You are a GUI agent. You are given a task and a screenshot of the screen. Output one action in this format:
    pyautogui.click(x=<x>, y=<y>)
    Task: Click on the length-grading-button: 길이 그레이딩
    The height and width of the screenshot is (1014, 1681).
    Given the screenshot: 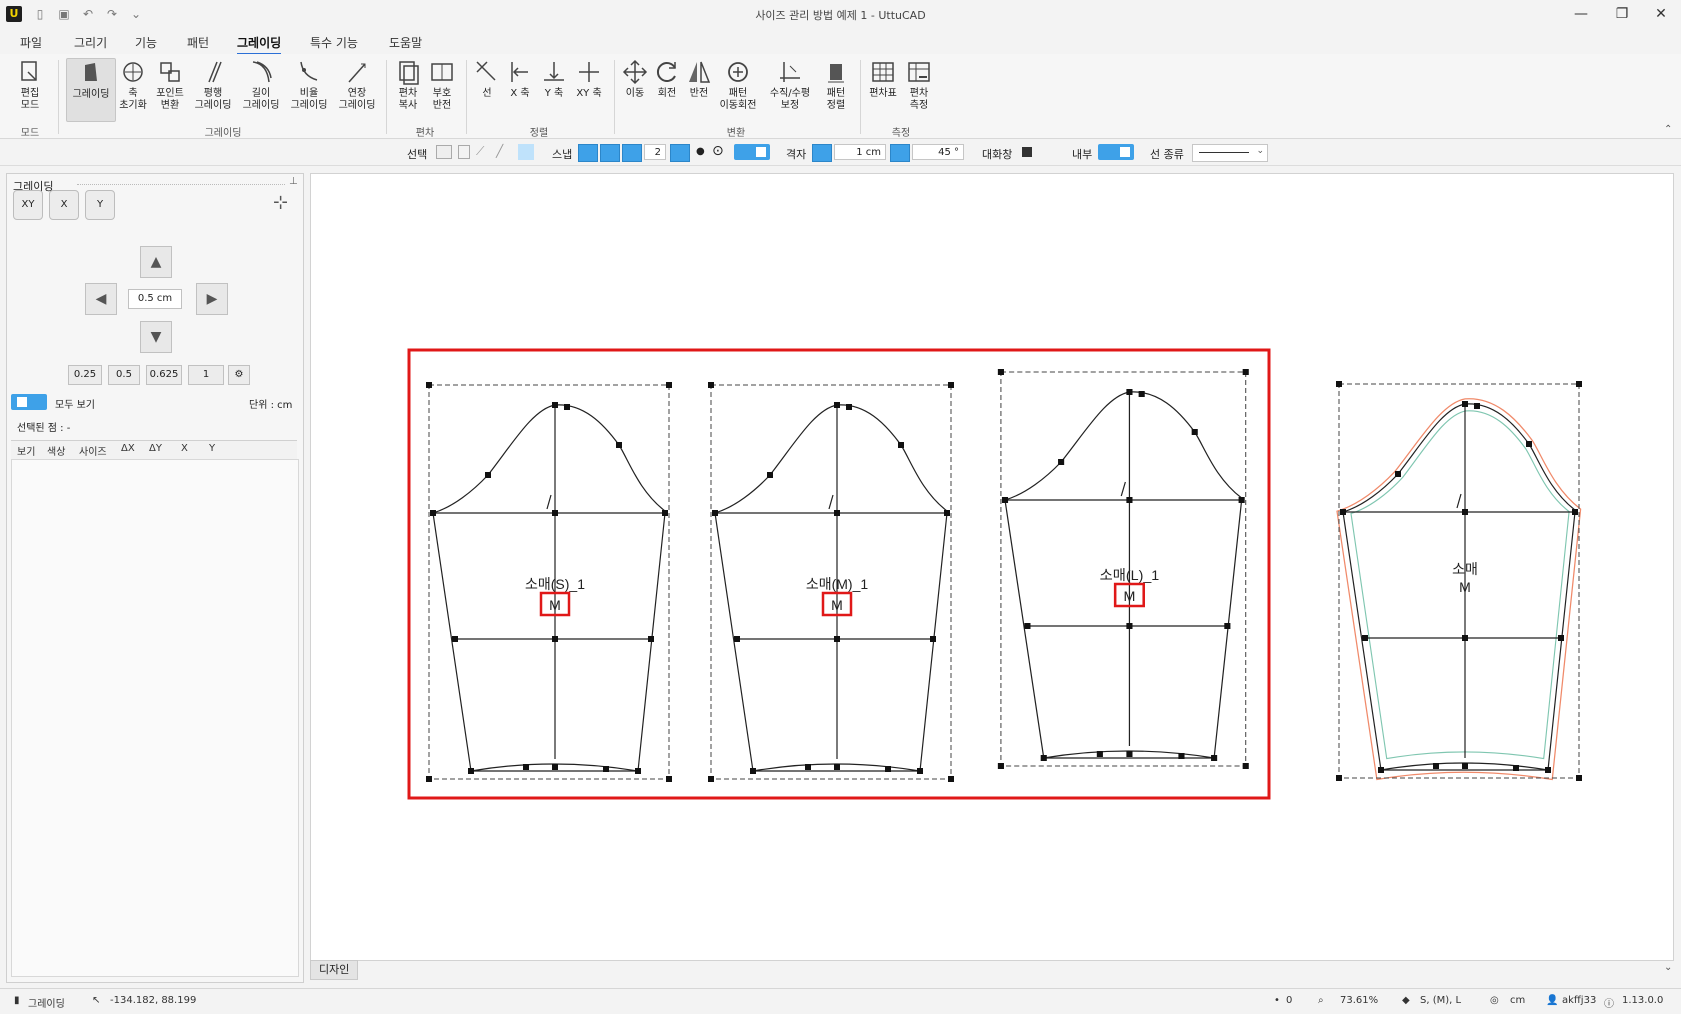 What is the action you would take?
    pyautogui.click(x=261, y=85)
    